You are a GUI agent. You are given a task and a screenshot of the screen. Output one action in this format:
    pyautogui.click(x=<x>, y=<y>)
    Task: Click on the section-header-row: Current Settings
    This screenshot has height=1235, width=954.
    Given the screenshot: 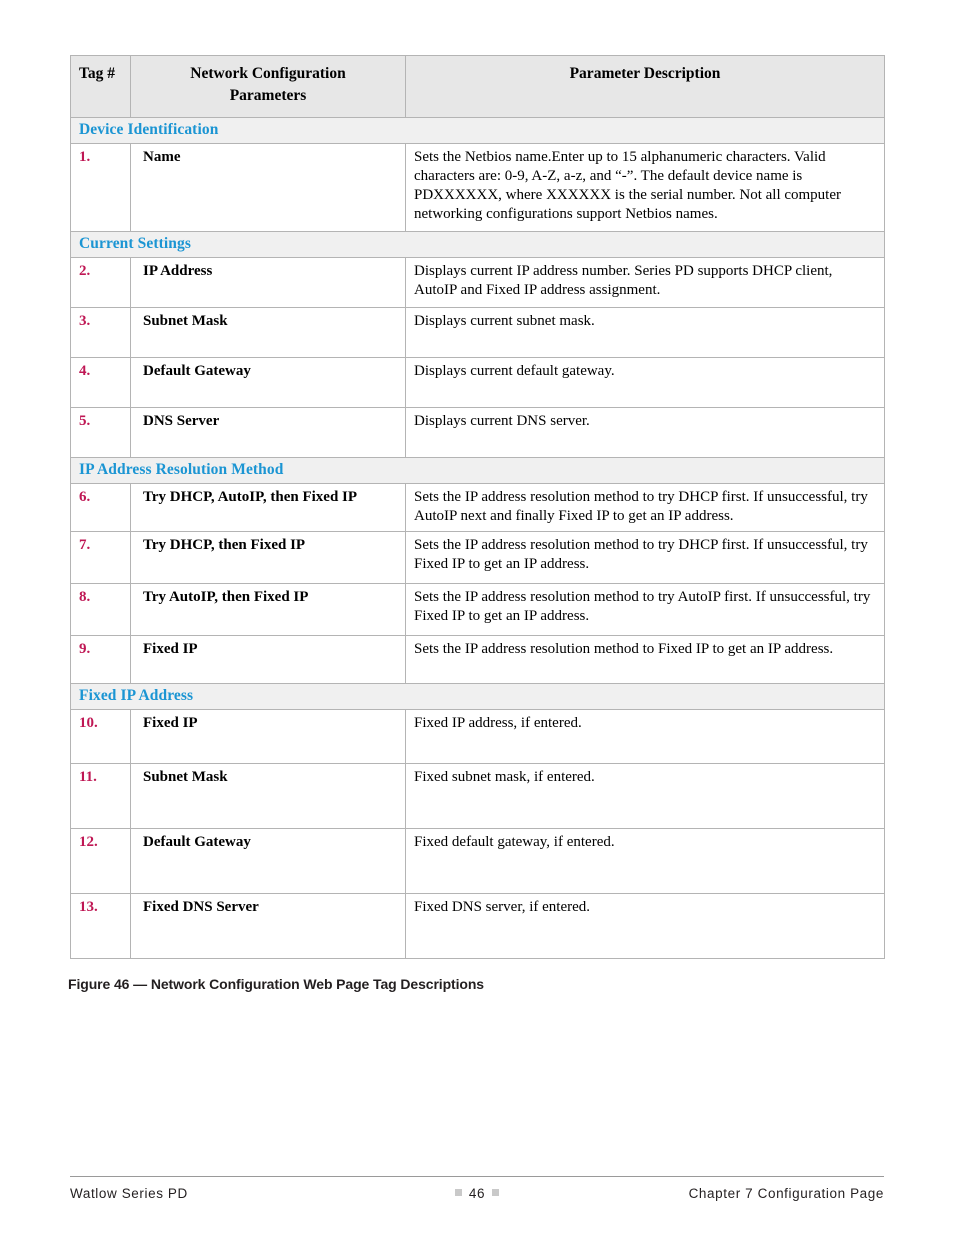 What is the action you would take?
    pyautogui.click(x=477, y=244)
    